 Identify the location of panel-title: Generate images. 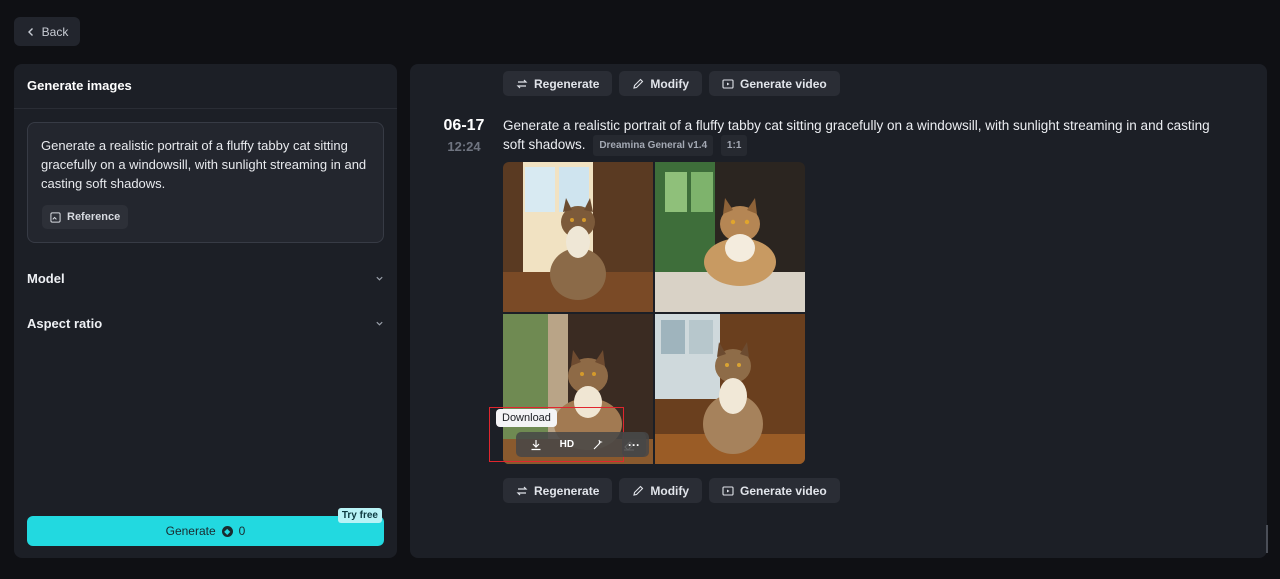
(205, 86).